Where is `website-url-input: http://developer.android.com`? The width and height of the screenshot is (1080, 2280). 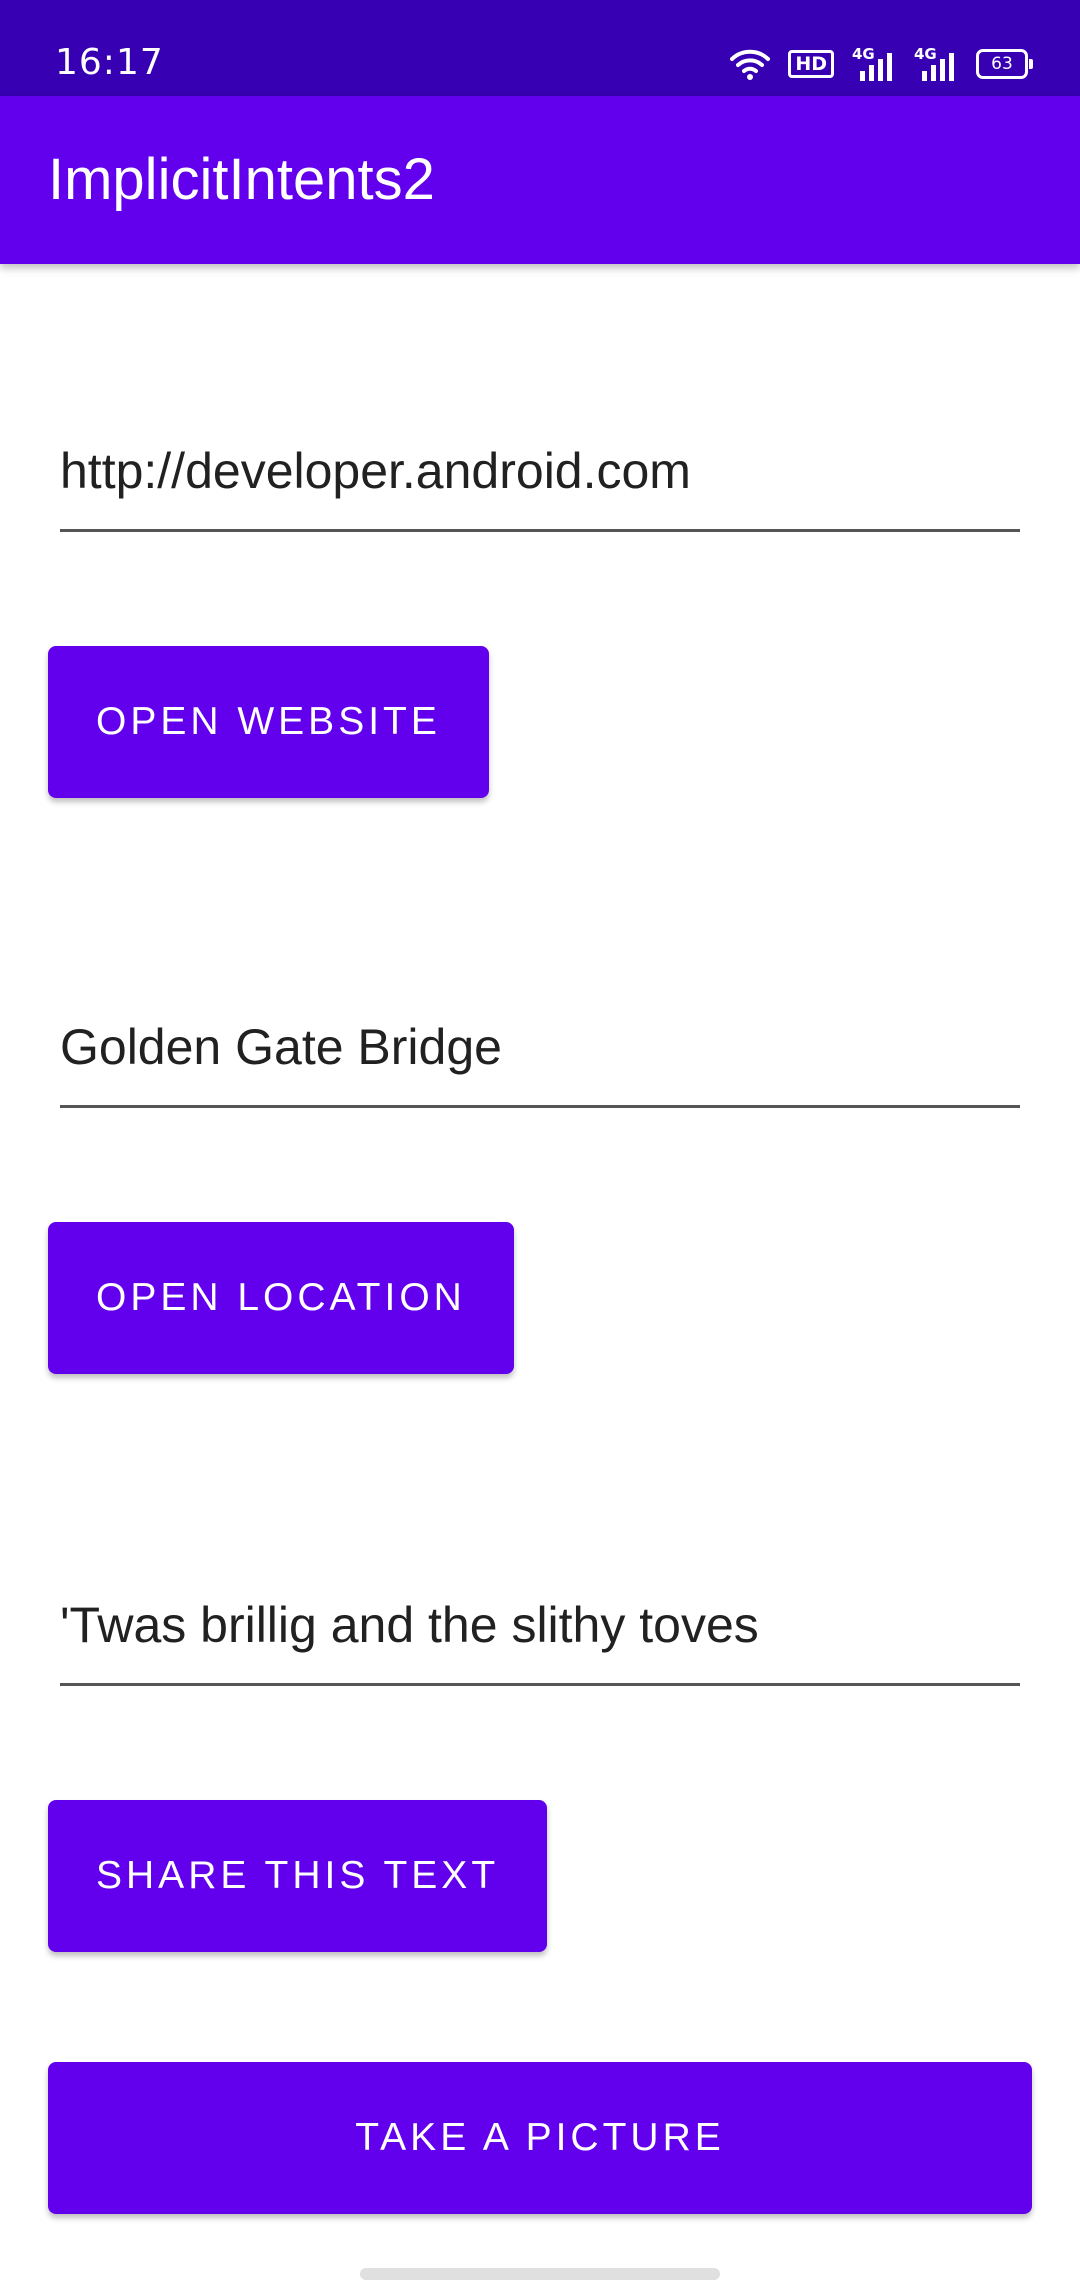
website-url-input: http://developer.android.com is located at coordinates (540, 472).